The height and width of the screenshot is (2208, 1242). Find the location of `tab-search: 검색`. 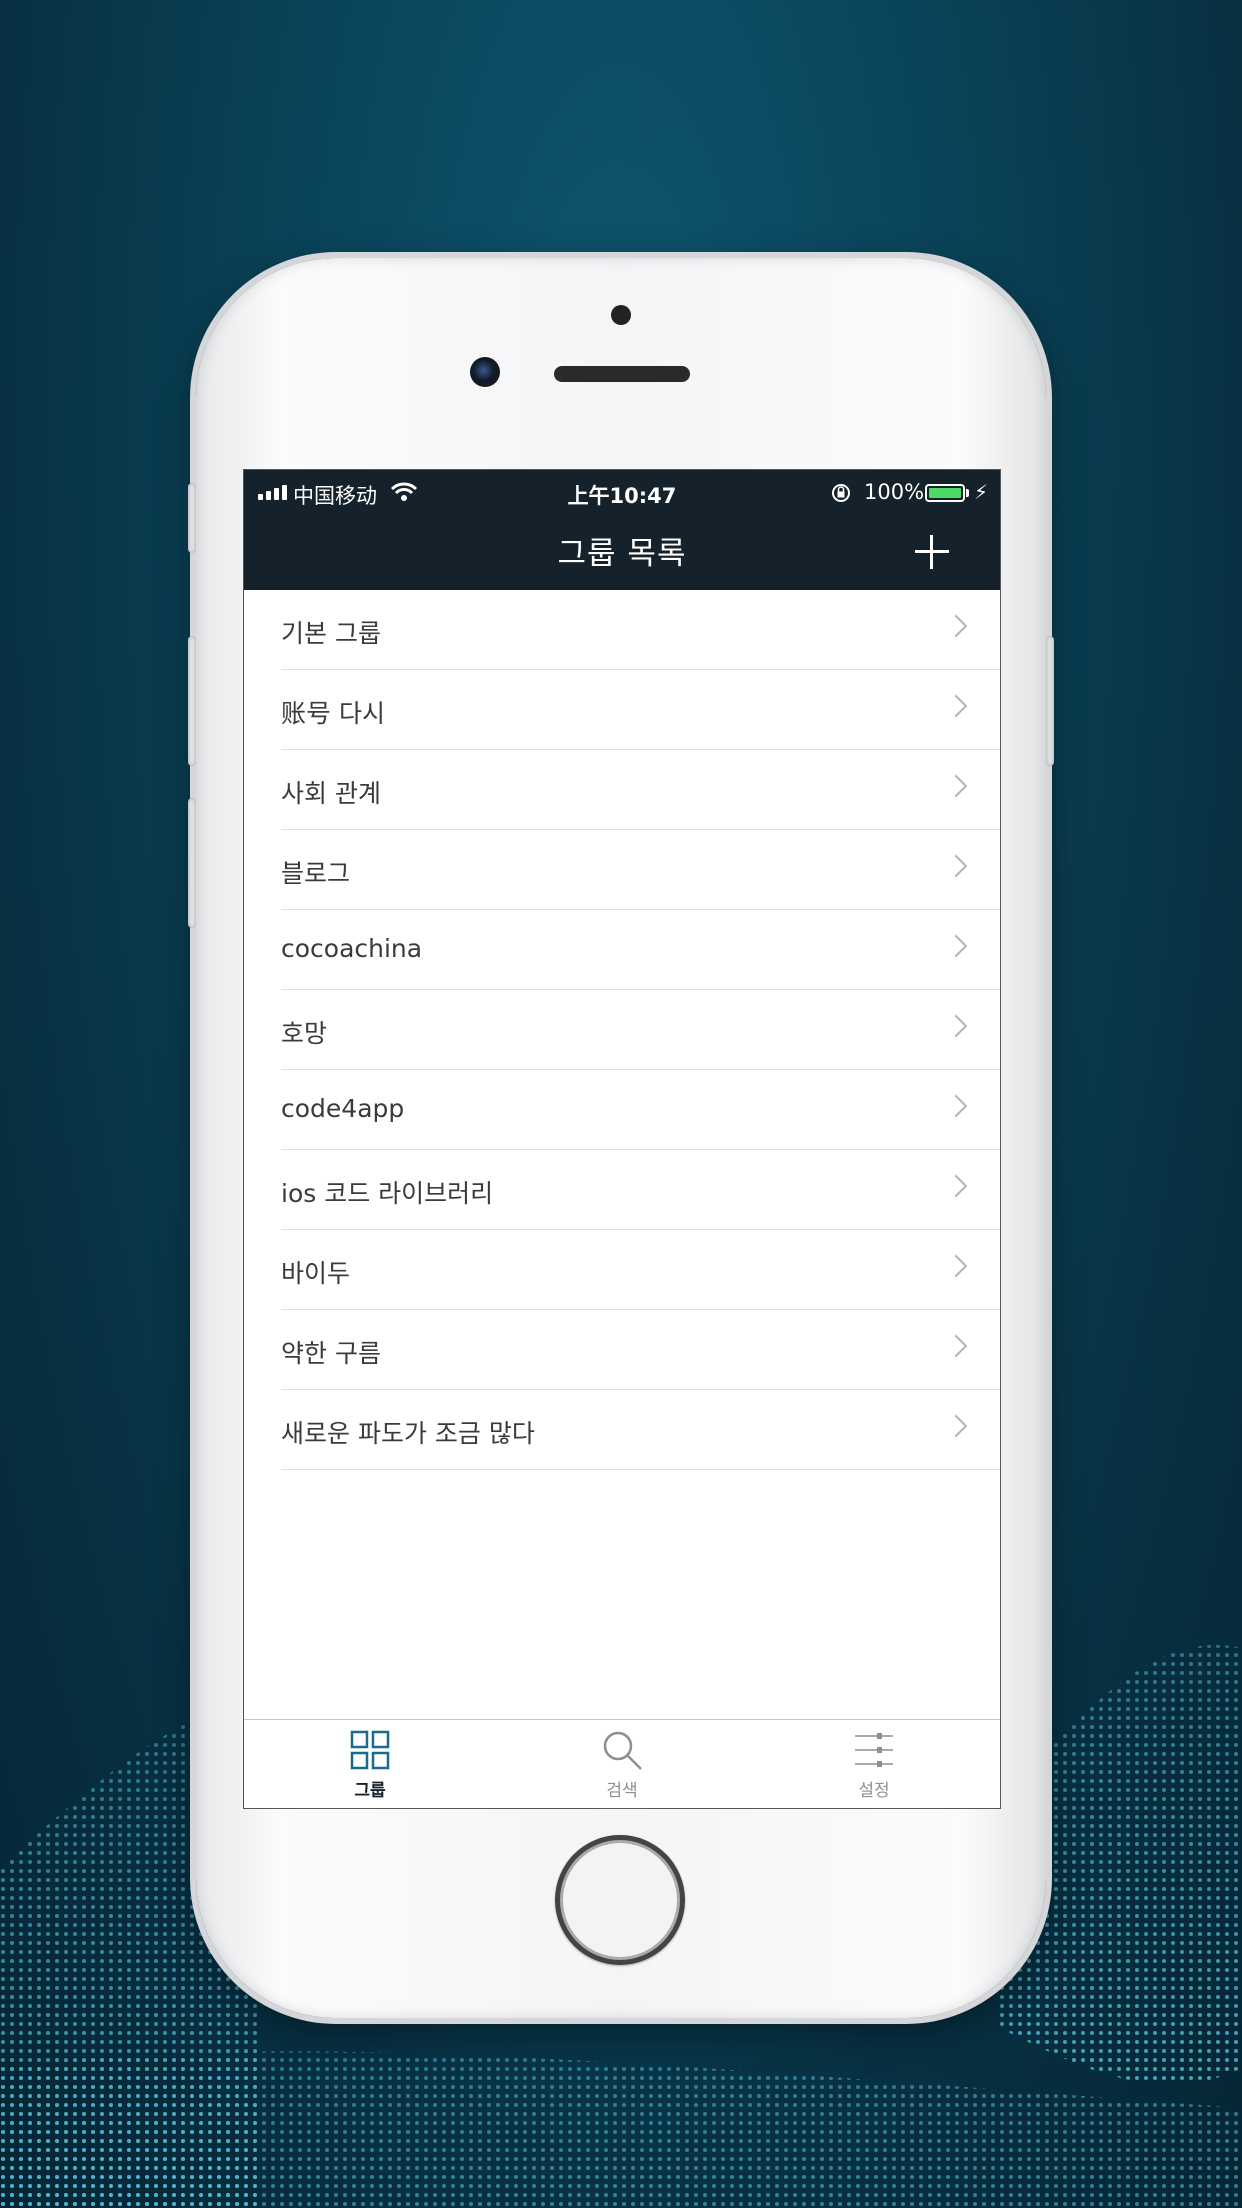

tab-search: 검색 is located at coordinates (622, 1764).